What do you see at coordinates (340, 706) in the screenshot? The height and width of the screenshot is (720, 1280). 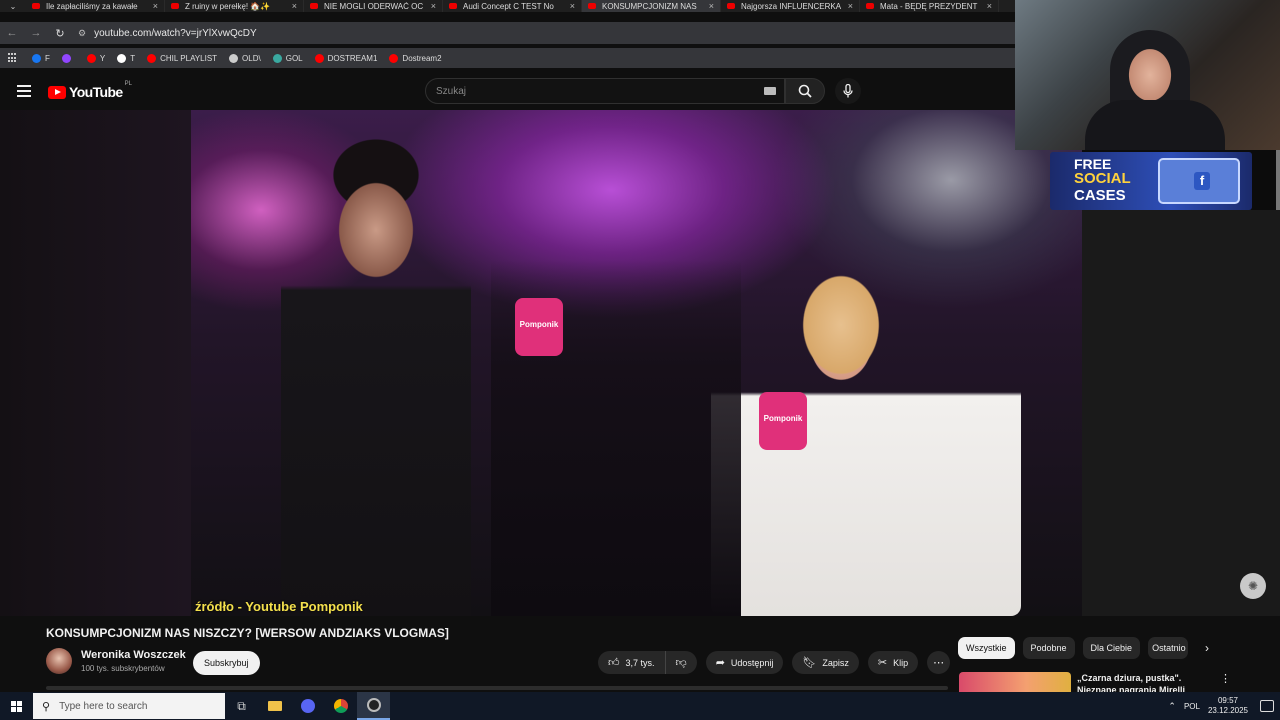 I see `chrome-icon` at bounding box center [340, 706].